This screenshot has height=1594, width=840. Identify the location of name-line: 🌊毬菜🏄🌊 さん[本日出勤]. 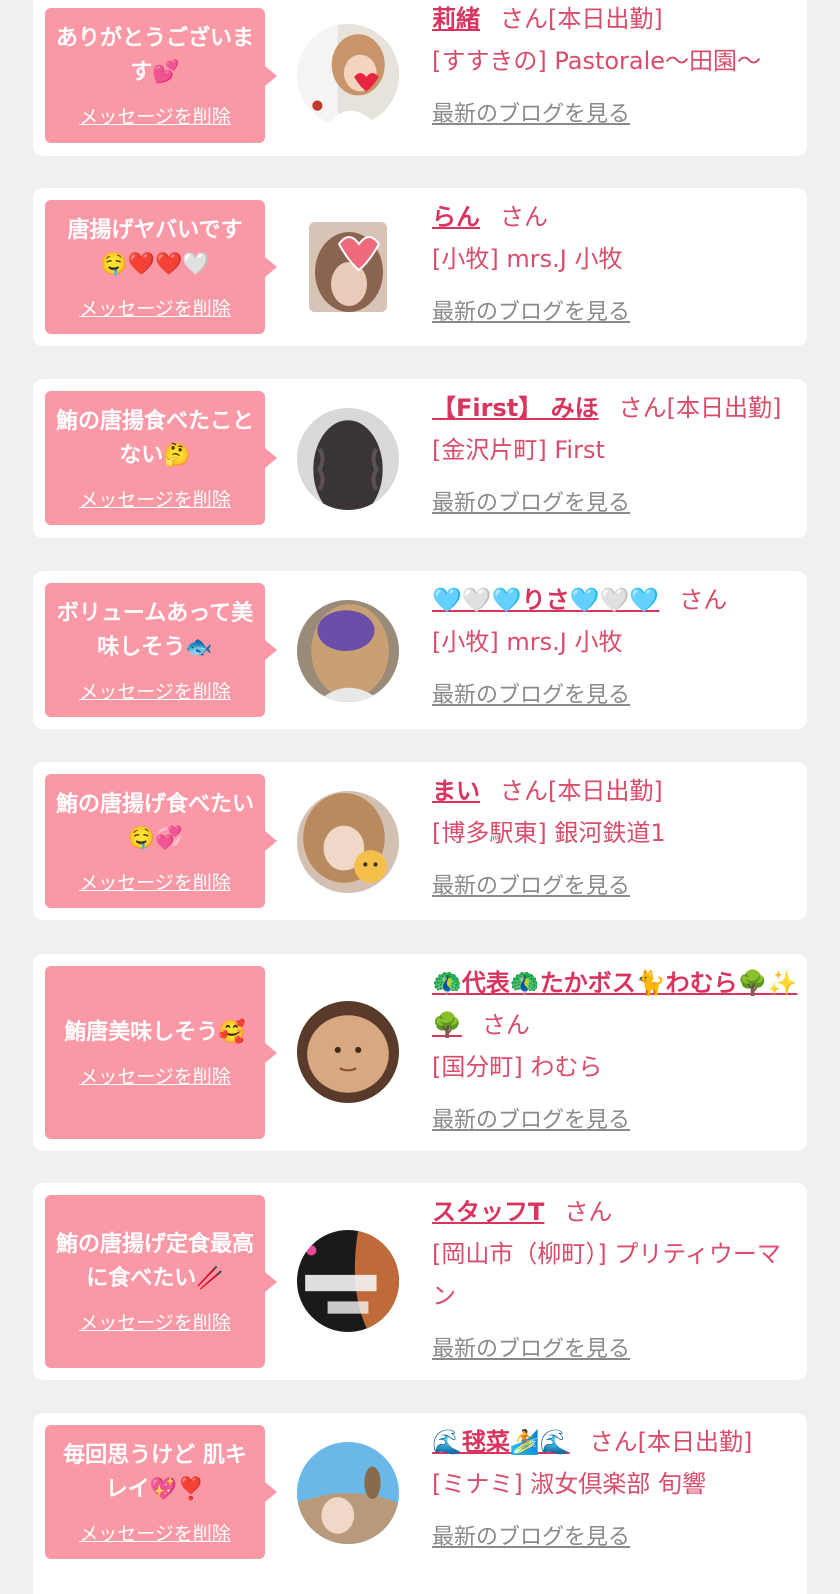
(617, 1442).